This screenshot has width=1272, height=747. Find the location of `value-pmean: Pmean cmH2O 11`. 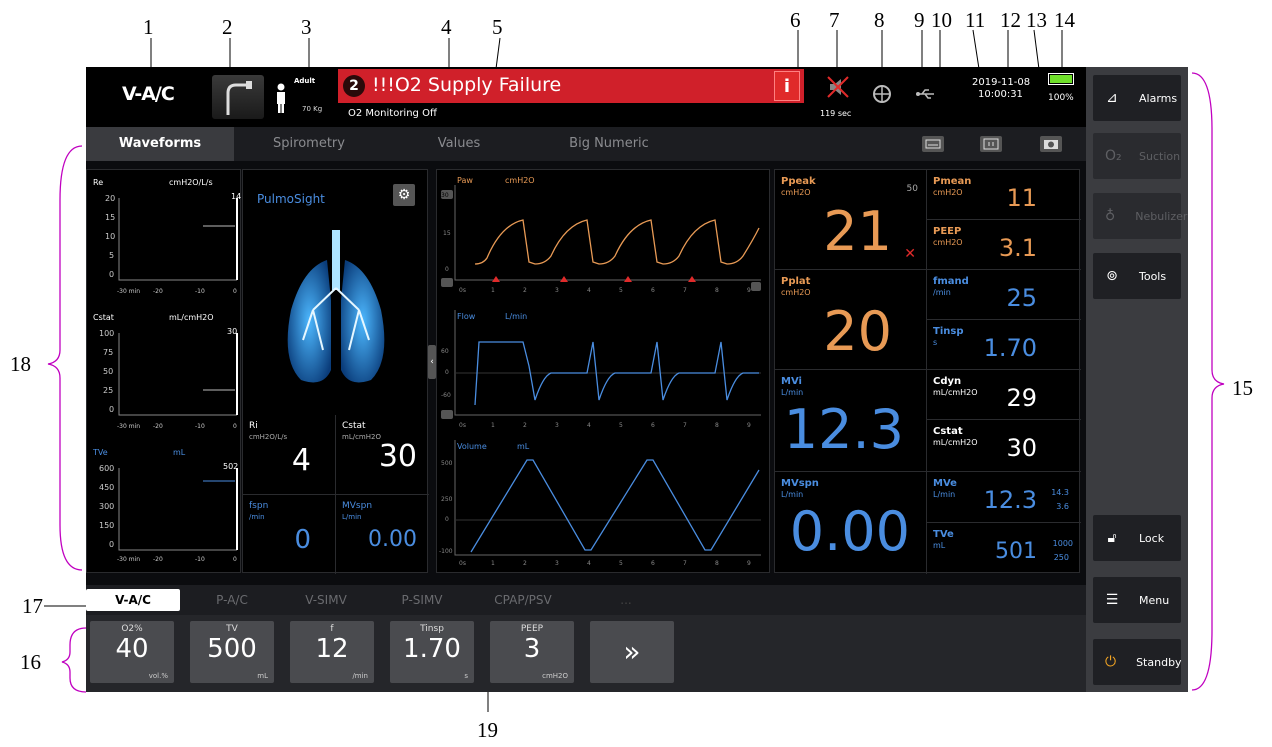

value-pmean: Pmean cmH2O 11 is located at coordinates (1004, 195).